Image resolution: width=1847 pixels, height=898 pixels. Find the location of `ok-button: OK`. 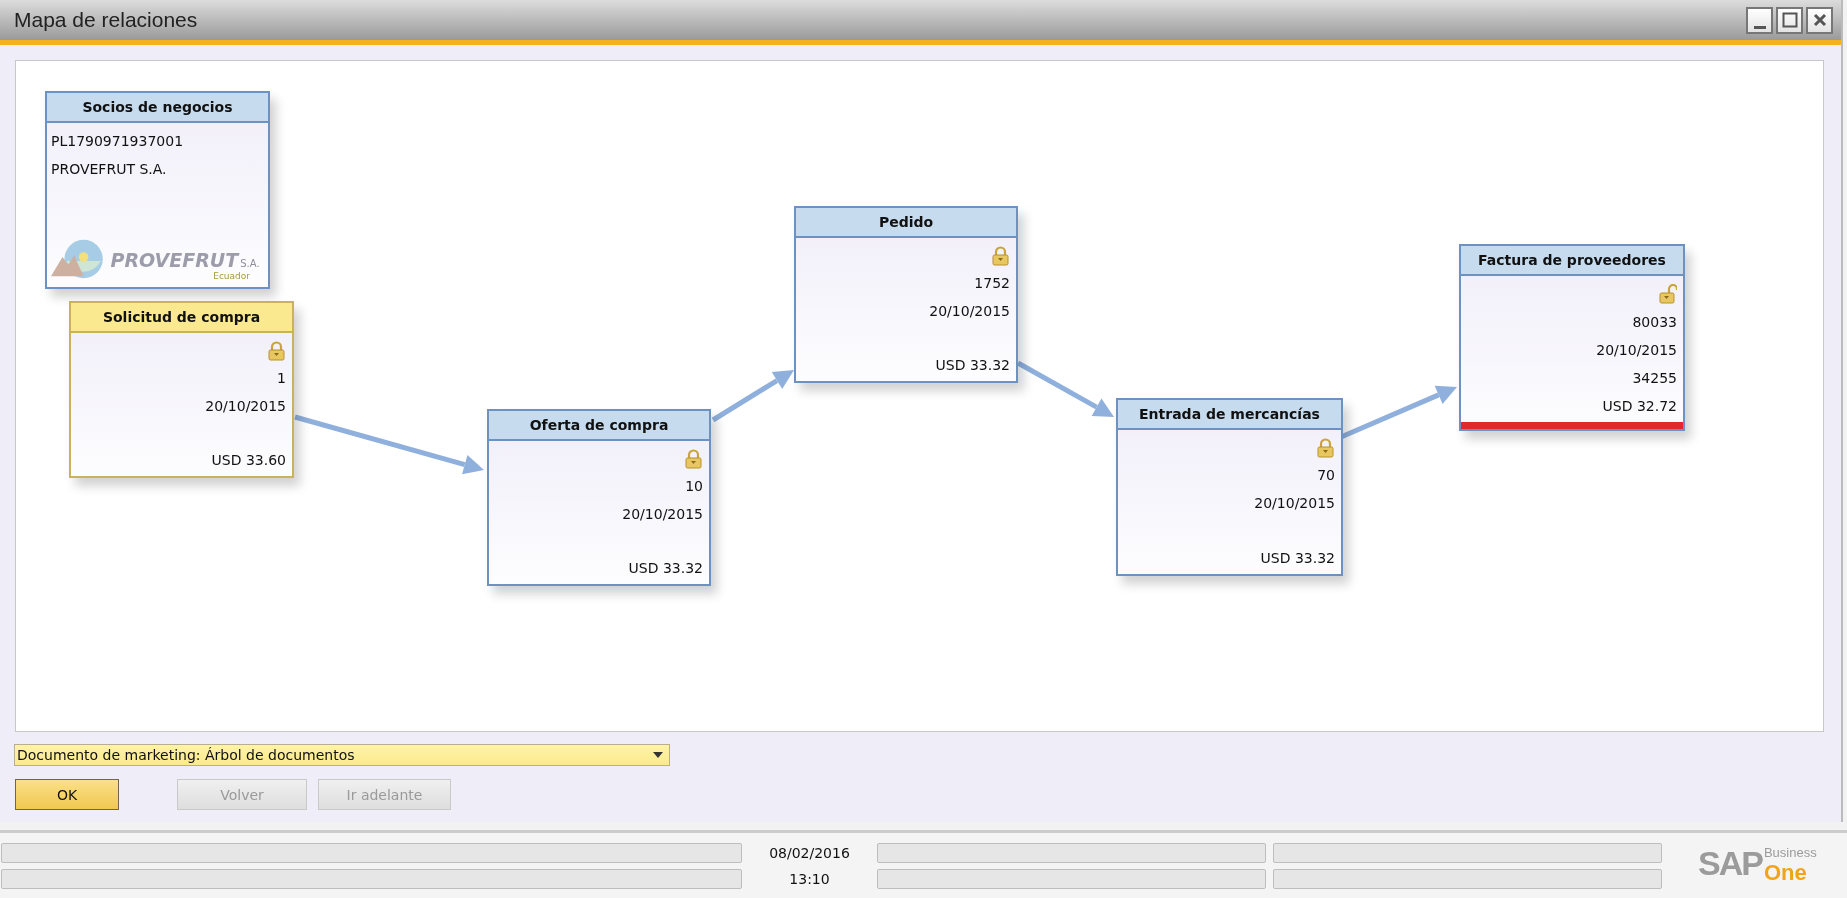

ok-button: OK is located at coordinates (67, 794).